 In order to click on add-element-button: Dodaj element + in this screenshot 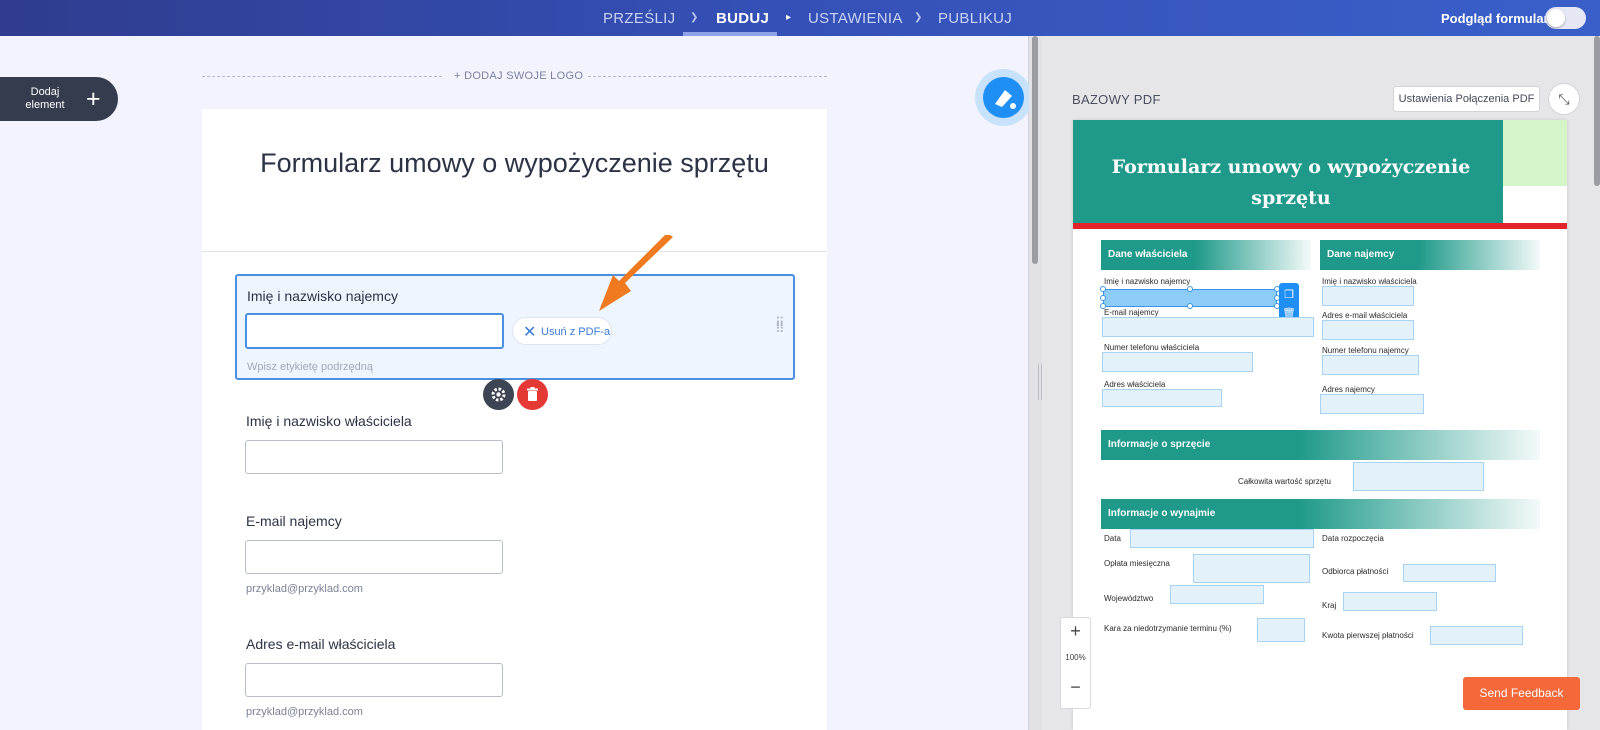, I will do `click(59, 99)`.